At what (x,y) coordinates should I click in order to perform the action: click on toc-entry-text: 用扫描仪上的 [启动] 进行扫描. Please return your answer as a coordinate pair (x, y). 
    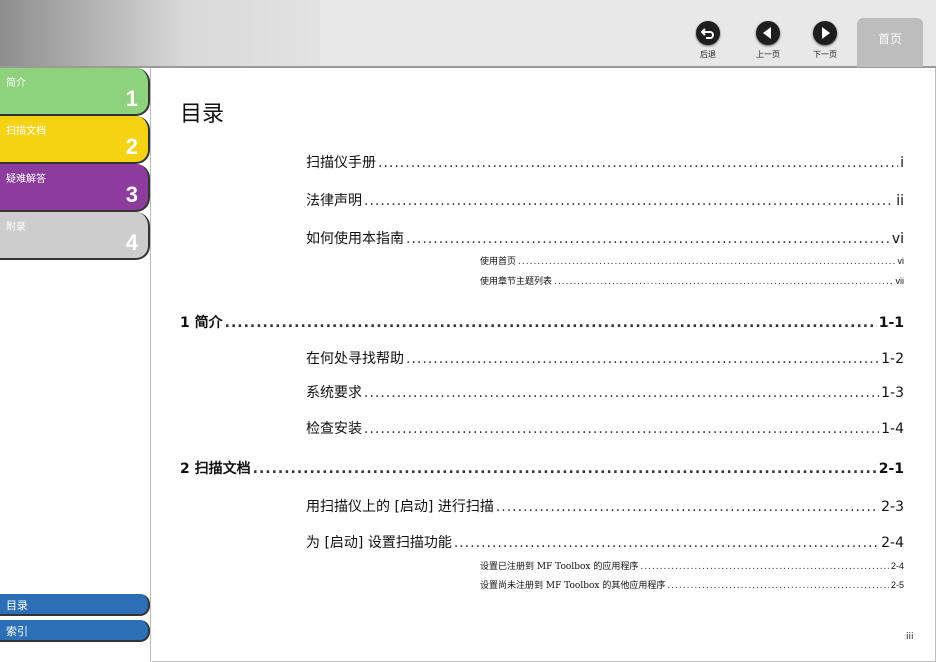
    Looking at the image, I should click on (400, 507).